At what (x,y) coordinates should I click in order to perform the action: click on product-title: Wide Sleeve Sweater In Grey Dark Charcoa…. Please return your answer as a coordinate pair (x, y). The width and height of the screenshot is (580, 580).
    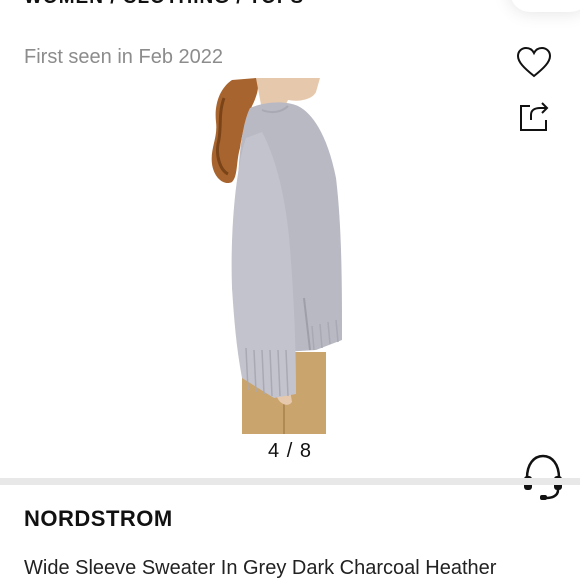
    Looking at the image, I should click on (260, 568).